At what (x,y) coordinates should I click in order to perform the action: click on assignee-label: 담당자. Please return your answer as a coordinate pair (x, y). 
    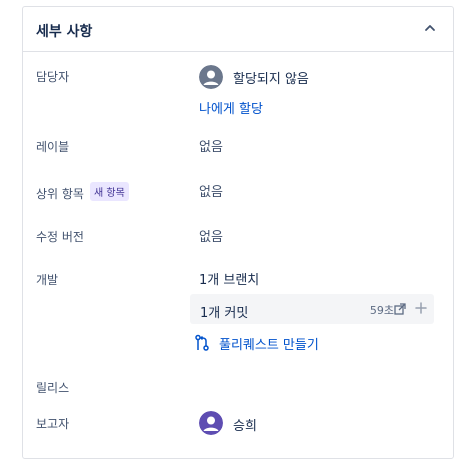
    Looking at the image, I should click on (53, 77).